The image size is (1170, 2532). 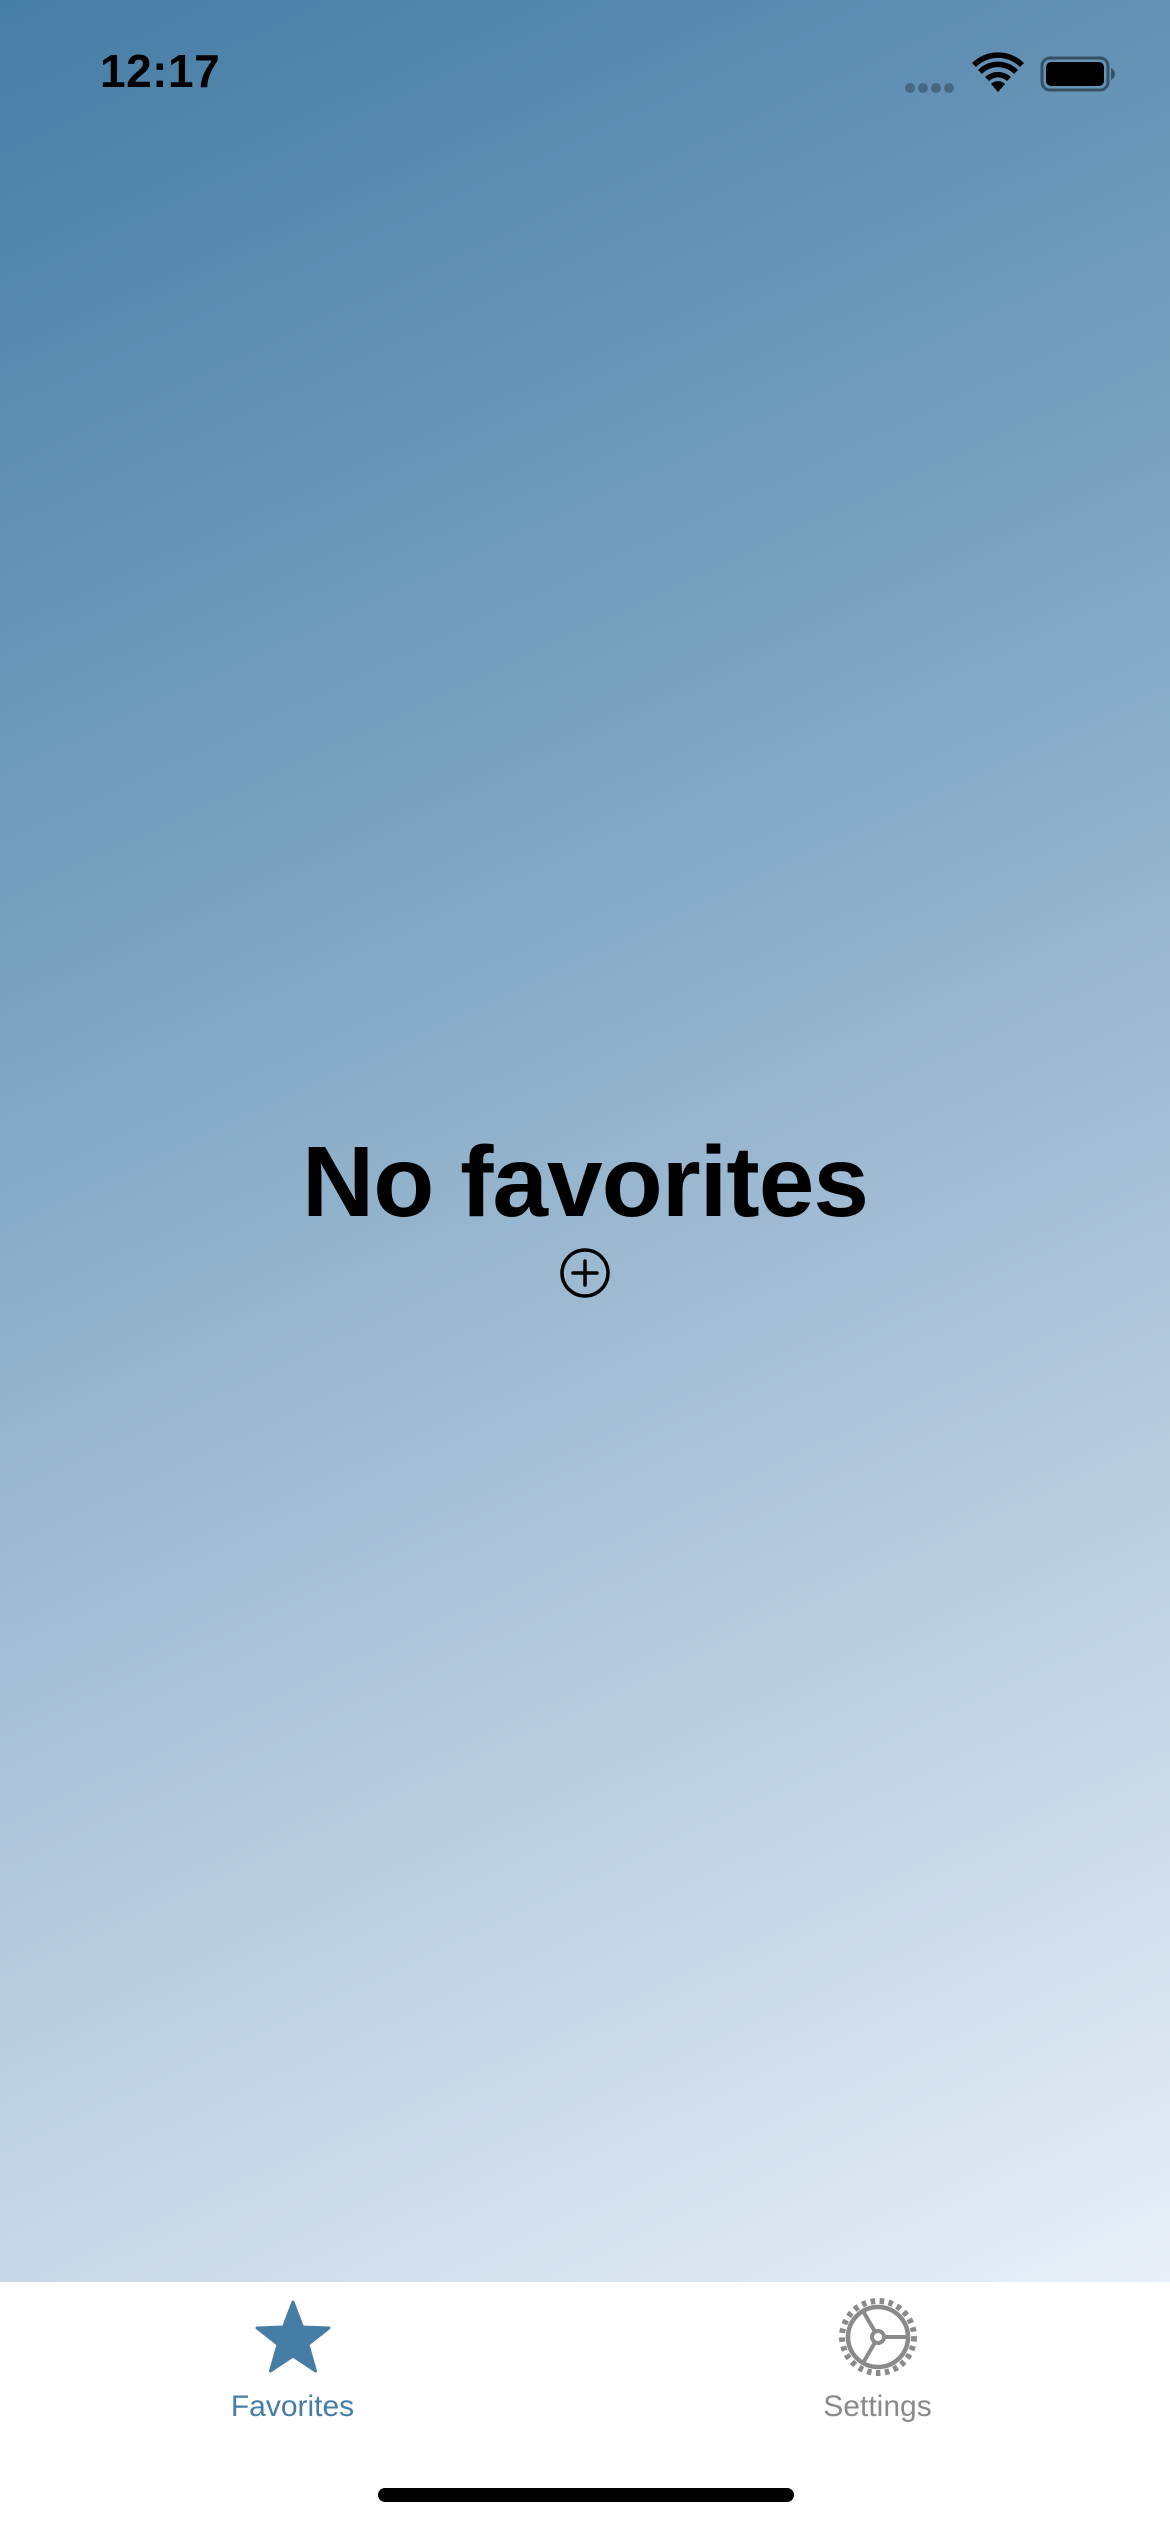 I want to click on plus-circle-icon, so click(x=585, y=1273).